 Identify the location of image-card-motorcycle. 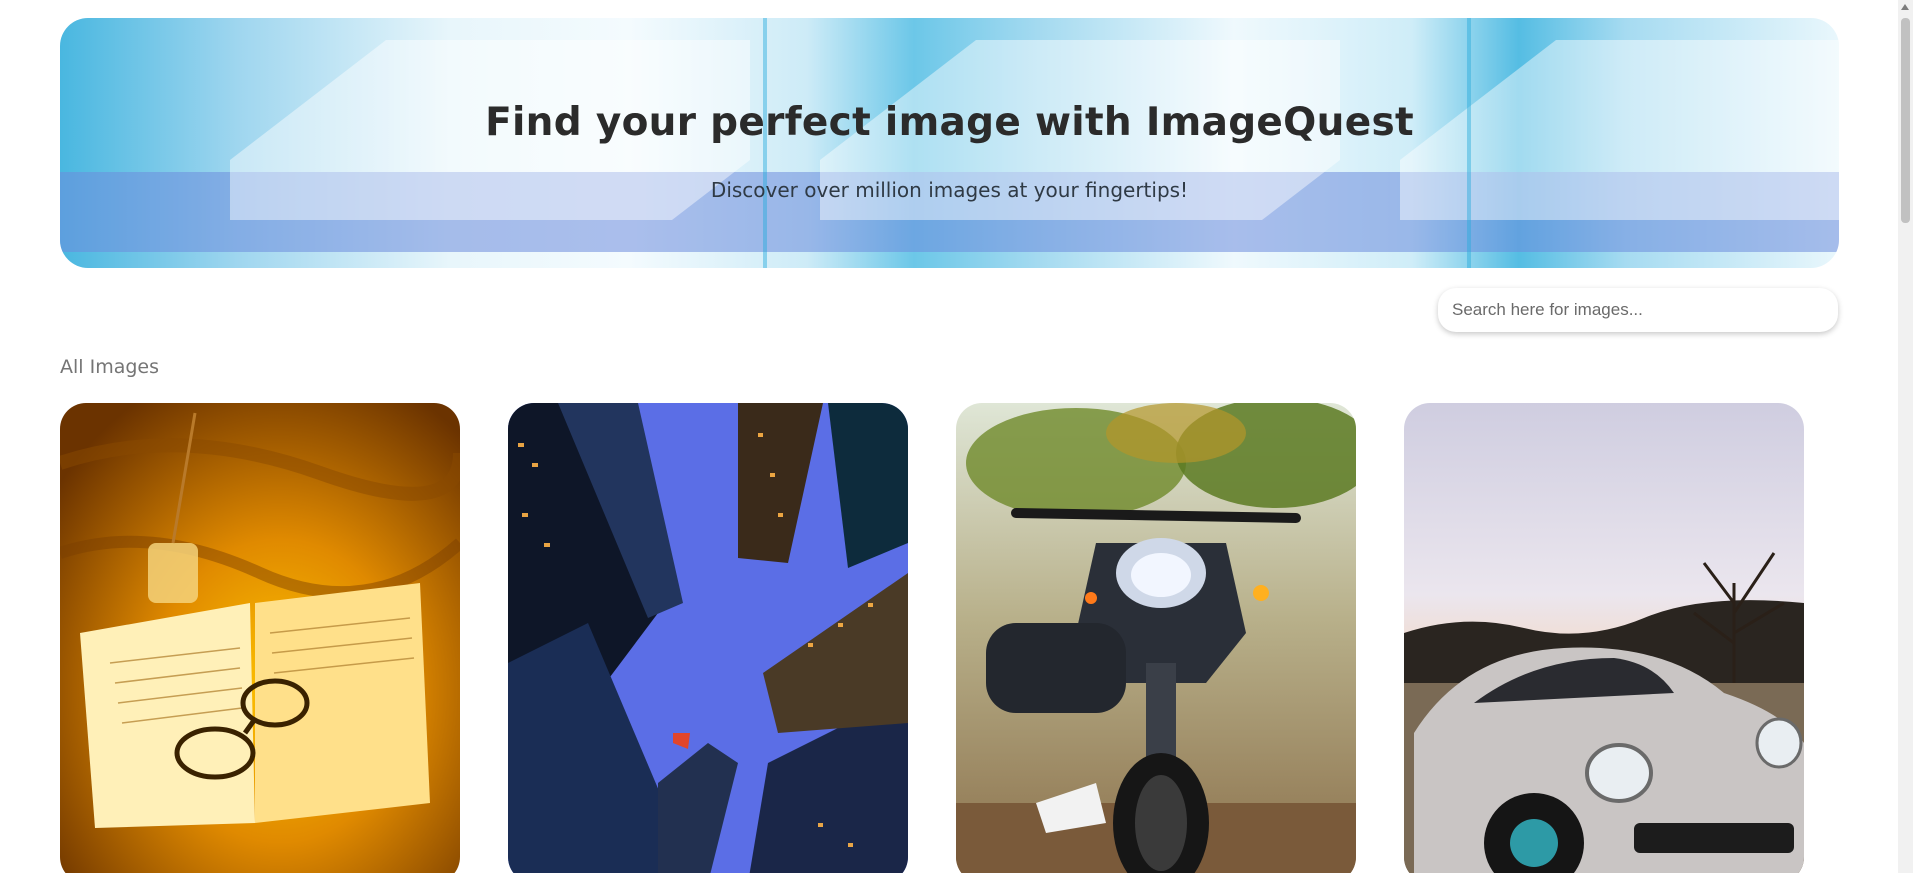
(1156, 638).